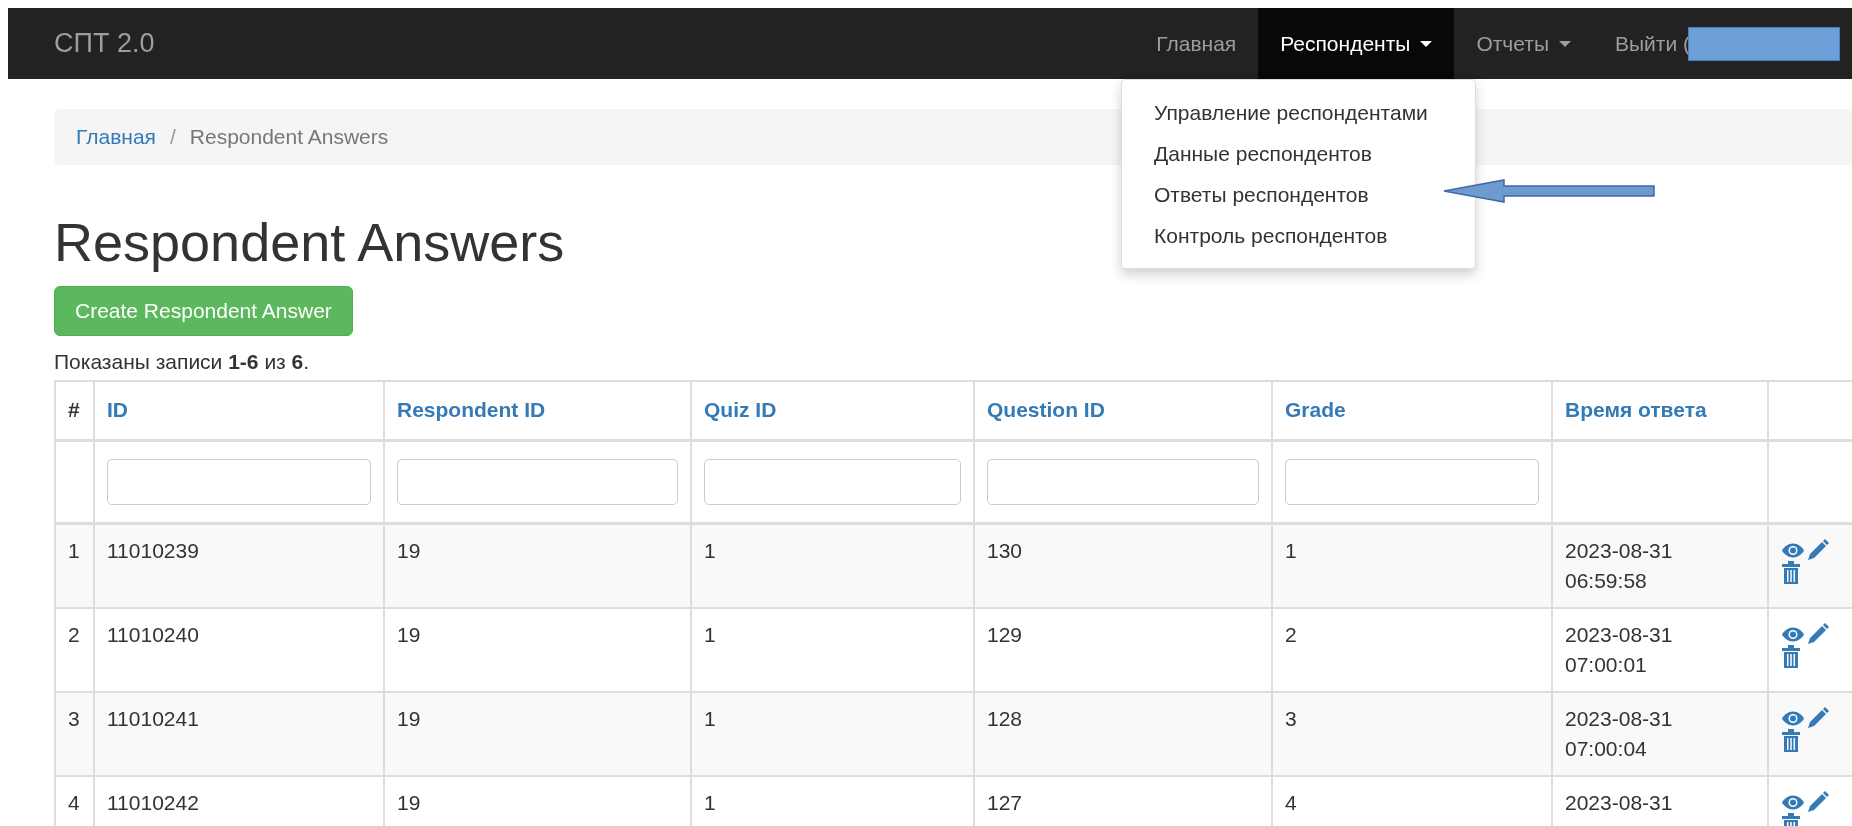 The height and width of the screenshot is (826, 1852). I want to click on column-header-link: Question ID, so click(1046, 410).